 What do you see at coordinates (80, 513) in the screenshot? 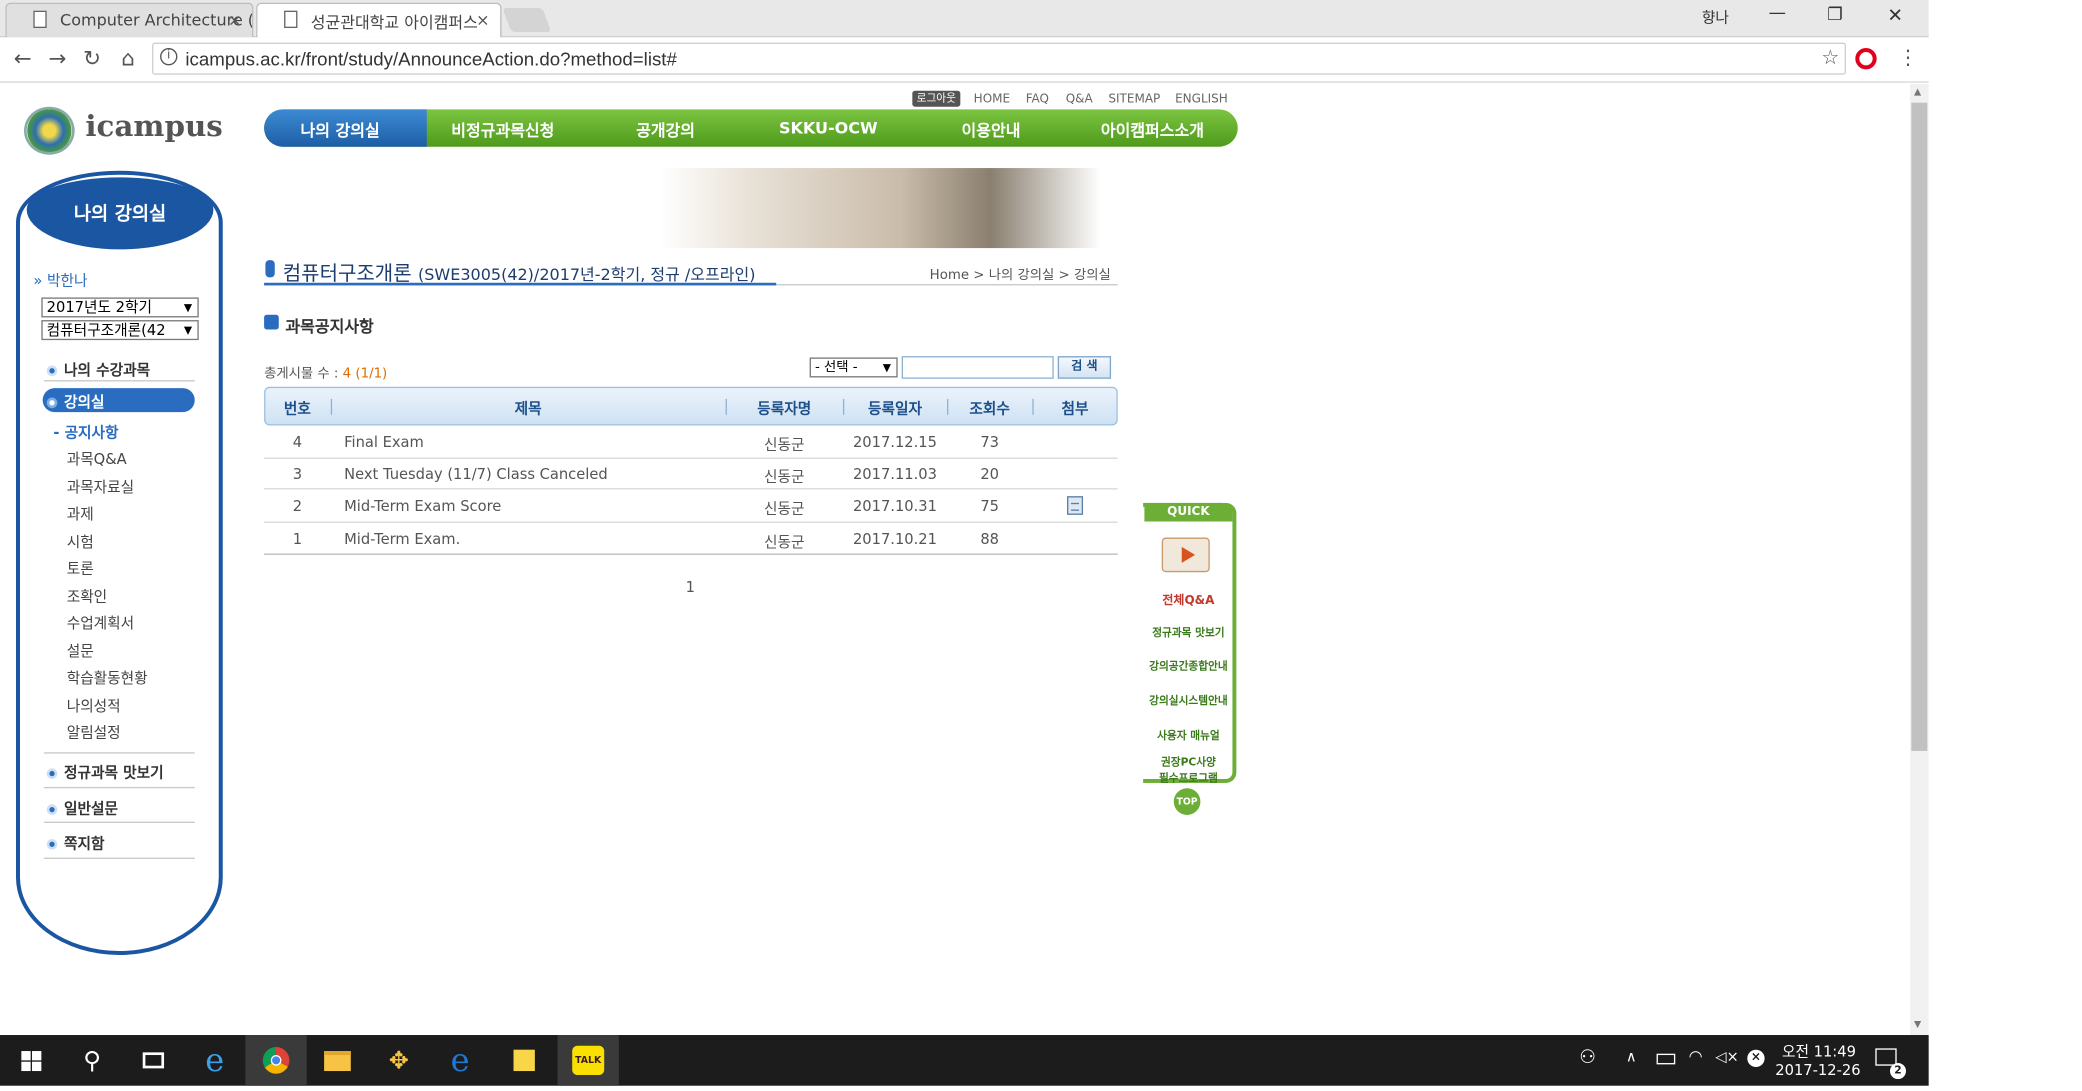
I see `sidebar-sub-assignment: 과제` at bounding box center [80, 513].